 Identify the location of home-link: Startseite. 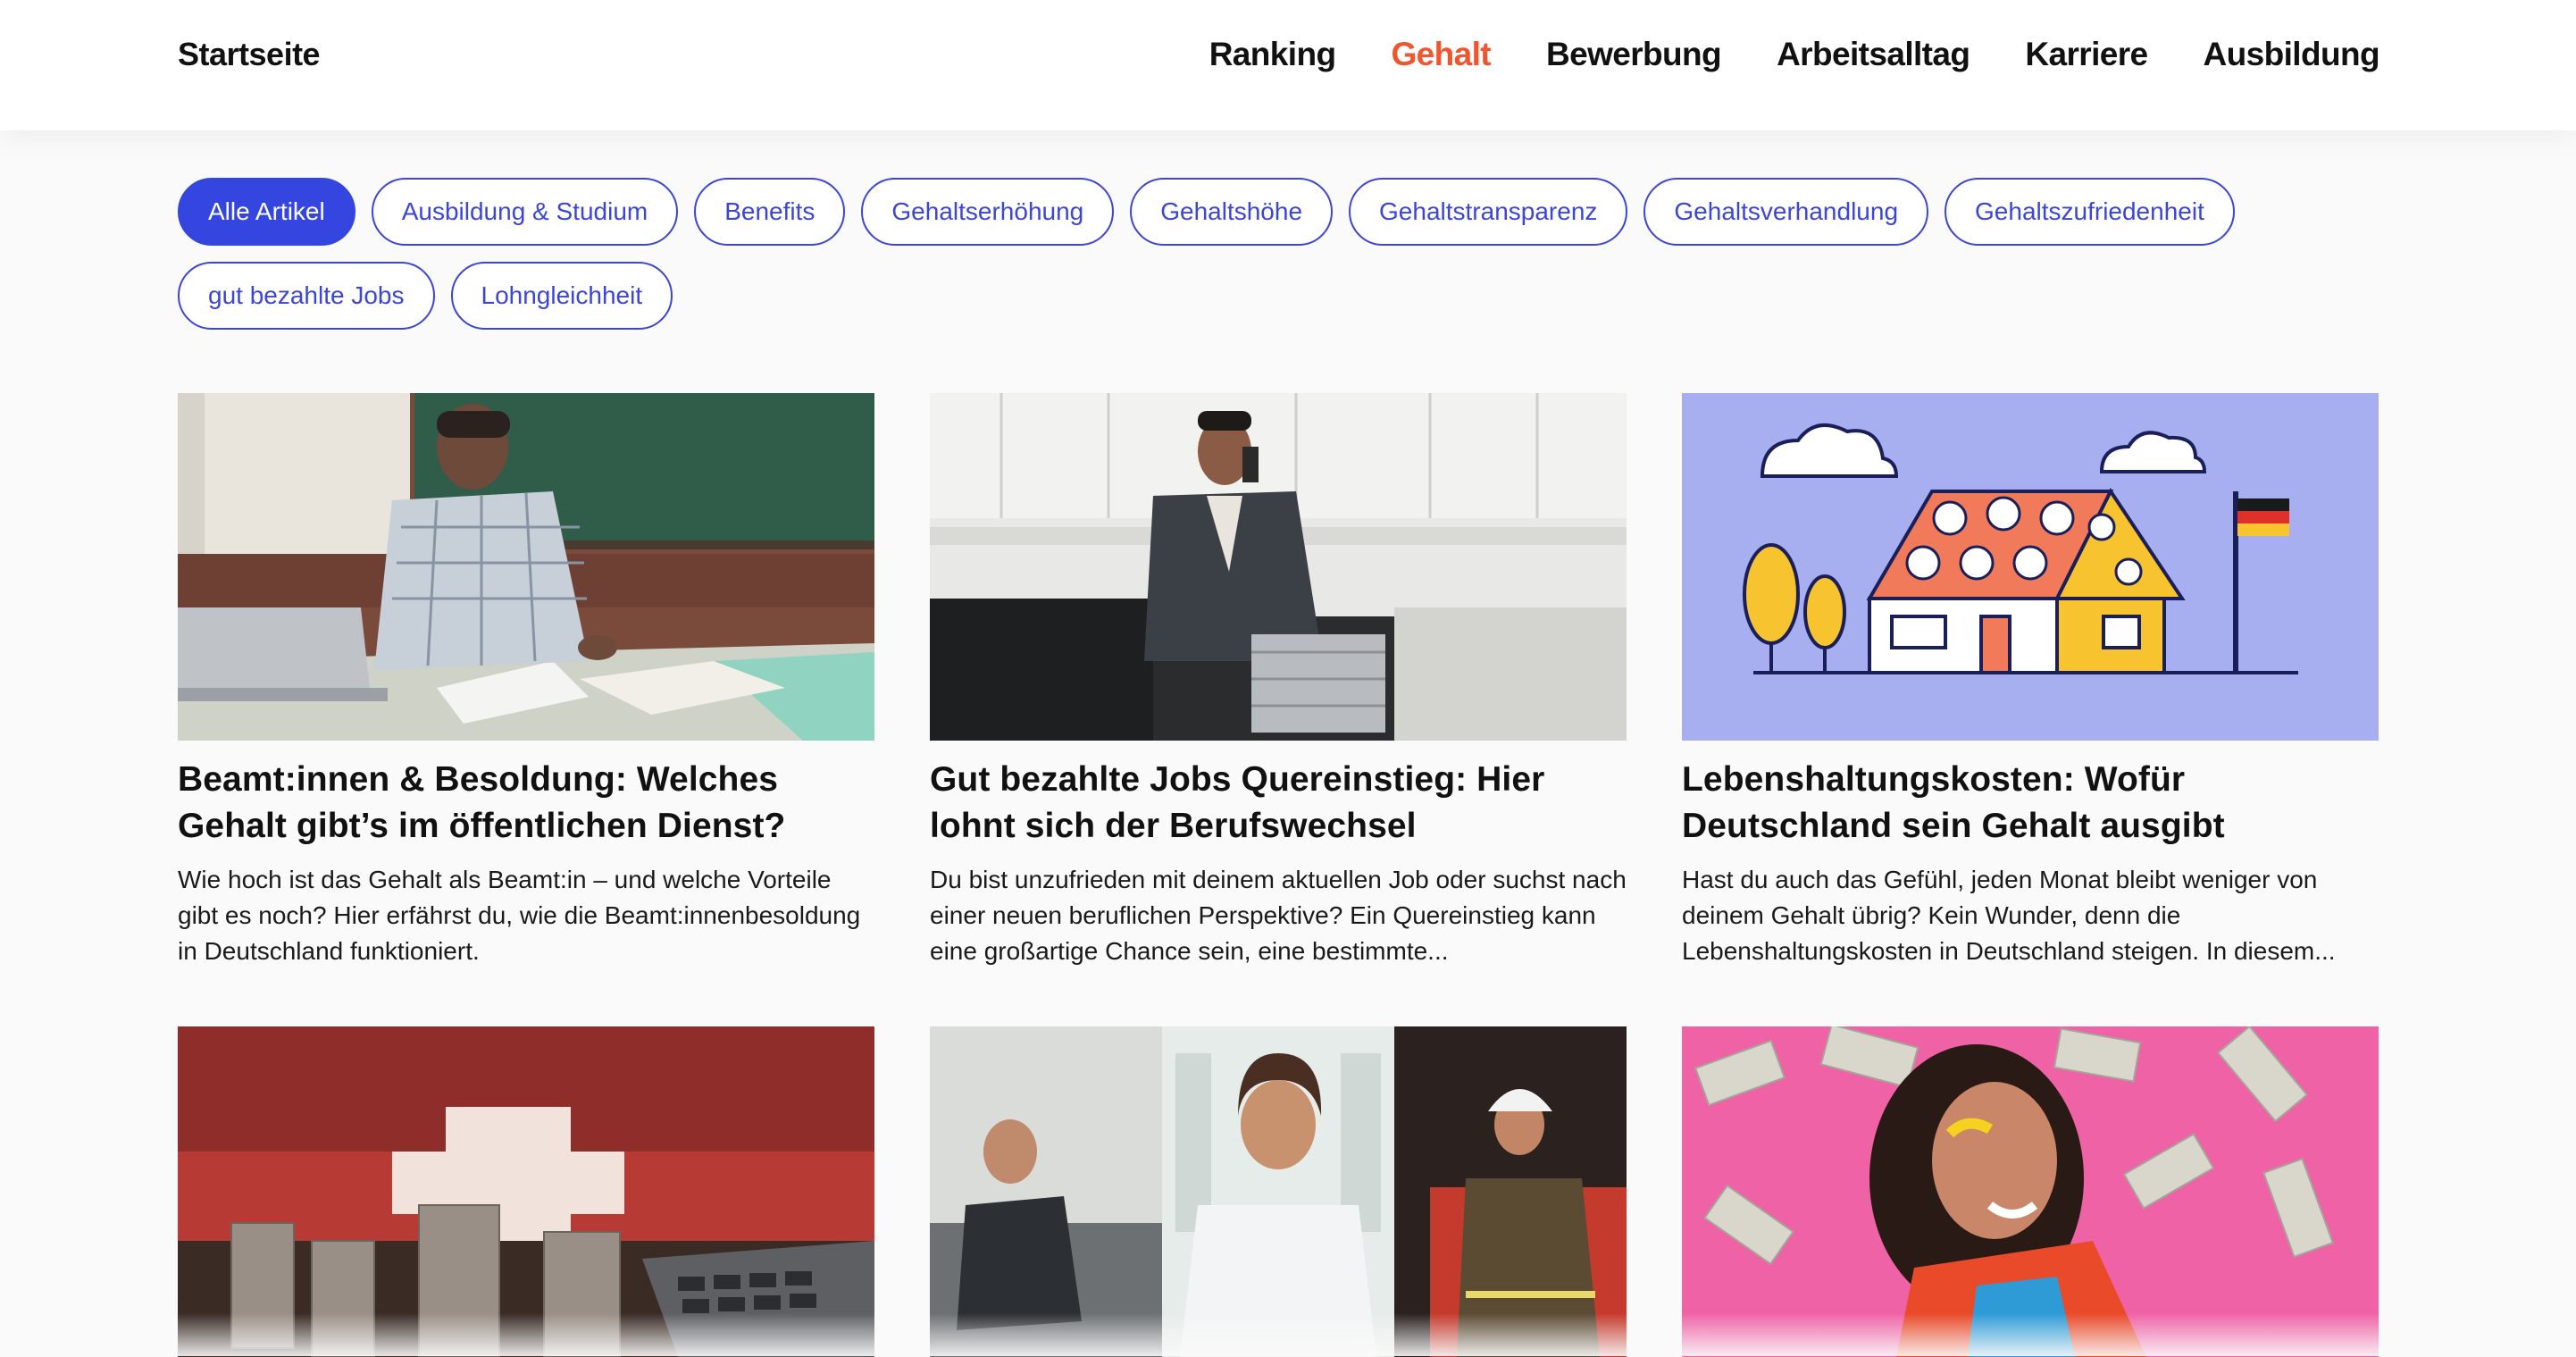
(250, 54).